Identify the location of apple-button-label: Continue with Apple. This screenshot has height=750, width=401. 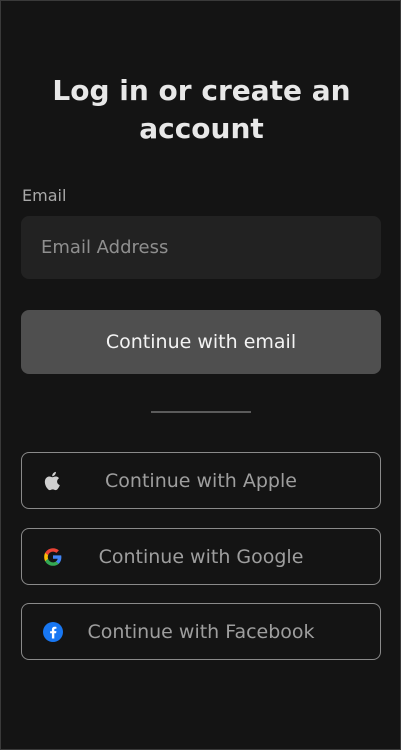
(201, 480).